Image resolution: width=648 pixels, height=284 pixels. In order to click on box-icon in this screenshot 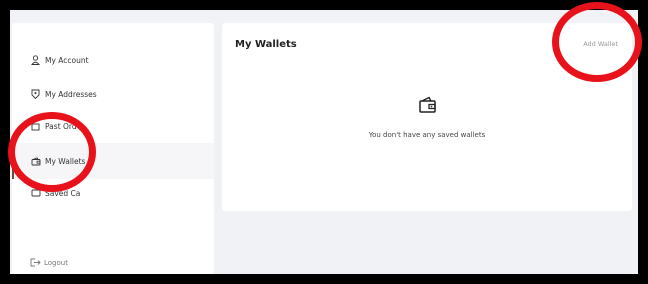, I will do `click(35, 126)`.